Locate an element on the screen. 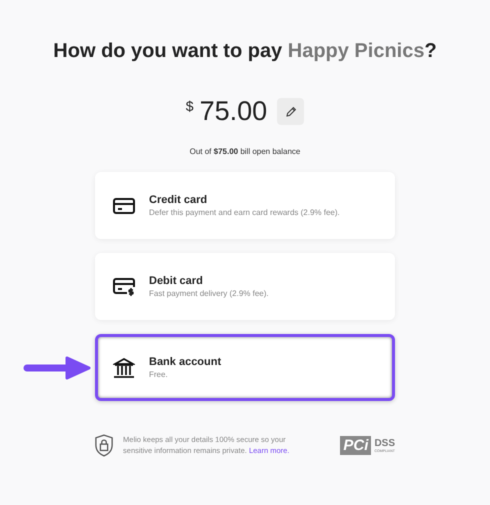 The image size is (490, 505). currency-symbol: $ is located at coordinates (190, 106).